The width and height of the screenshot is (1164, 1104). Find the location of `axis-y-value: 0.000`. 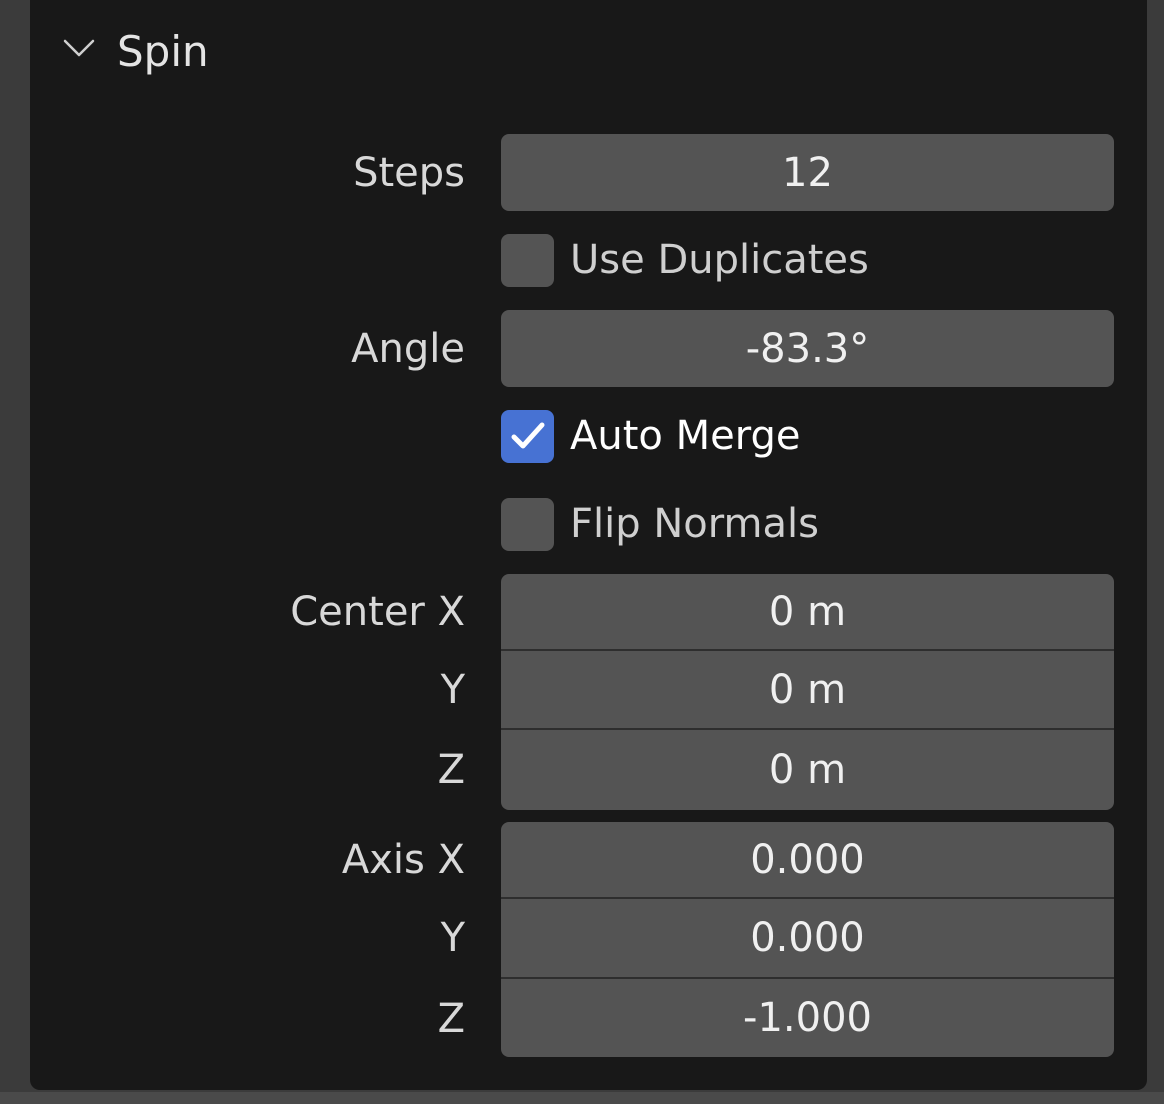

axis-y-value: 0.000 is located at coordinates (807, 938).